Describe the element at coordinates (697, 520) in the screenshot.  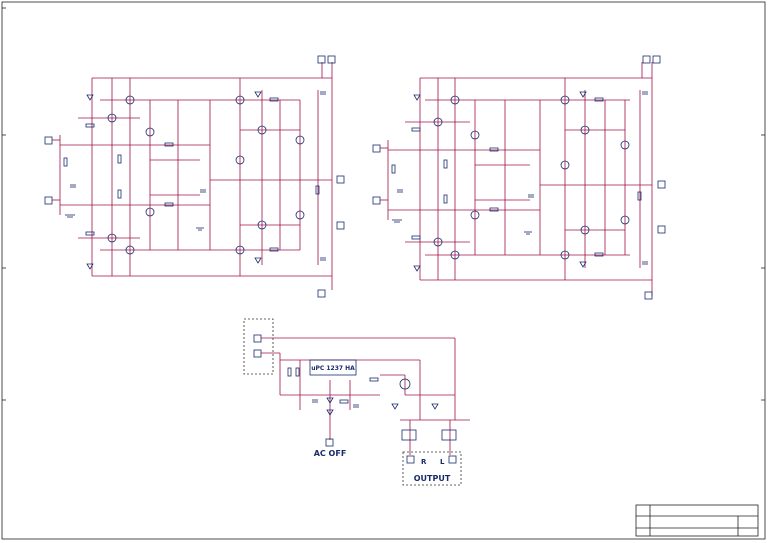
I see `title-block` at that location.